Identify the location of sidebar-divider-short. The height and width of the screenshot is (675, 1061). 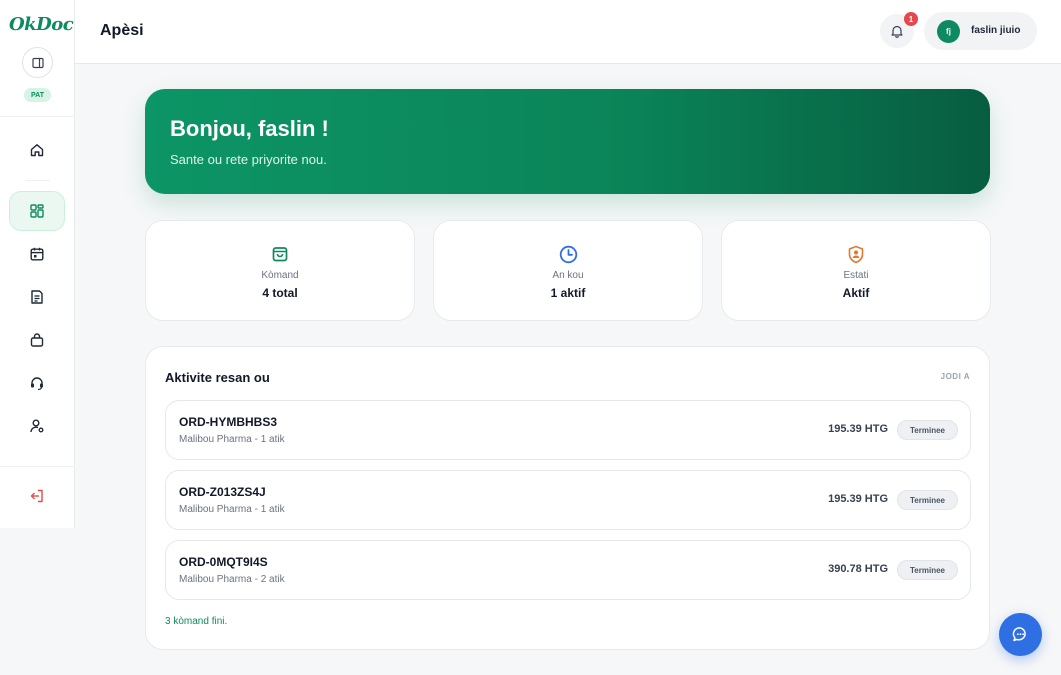
(38, 180).